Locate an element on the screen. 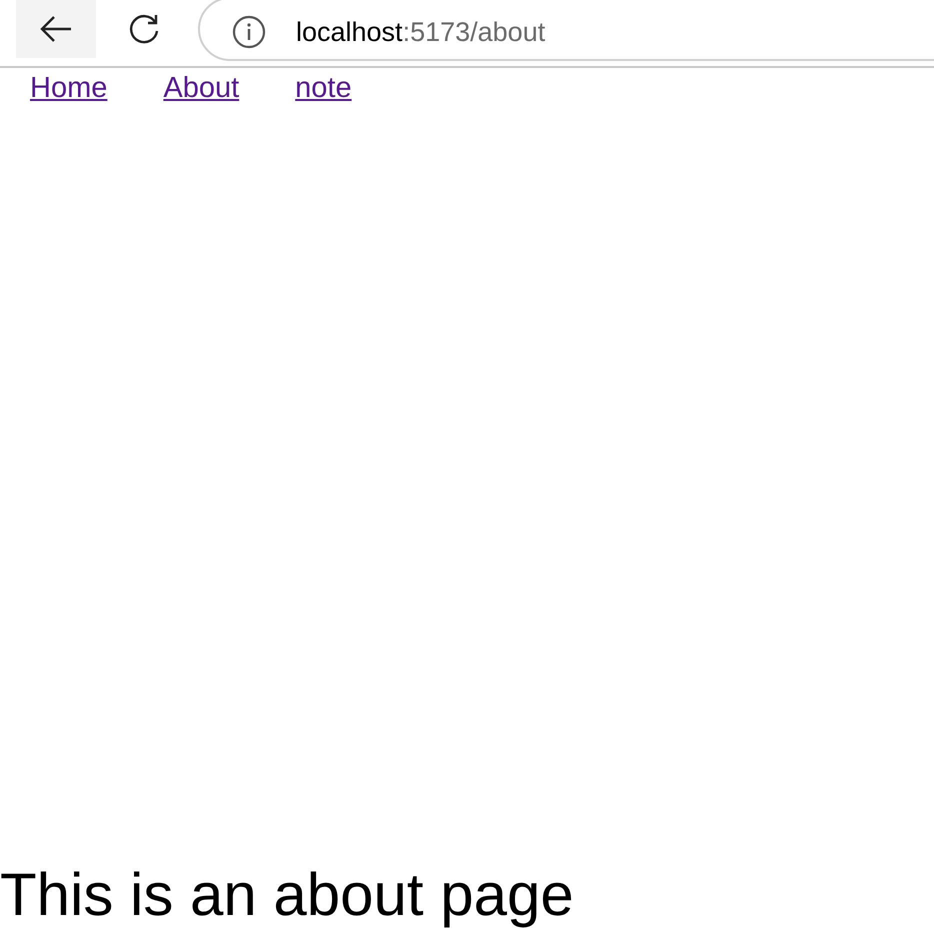 This screenshot has height=943, width=934. address-field: localhost:5173/about is located at coordinates (566, 30).